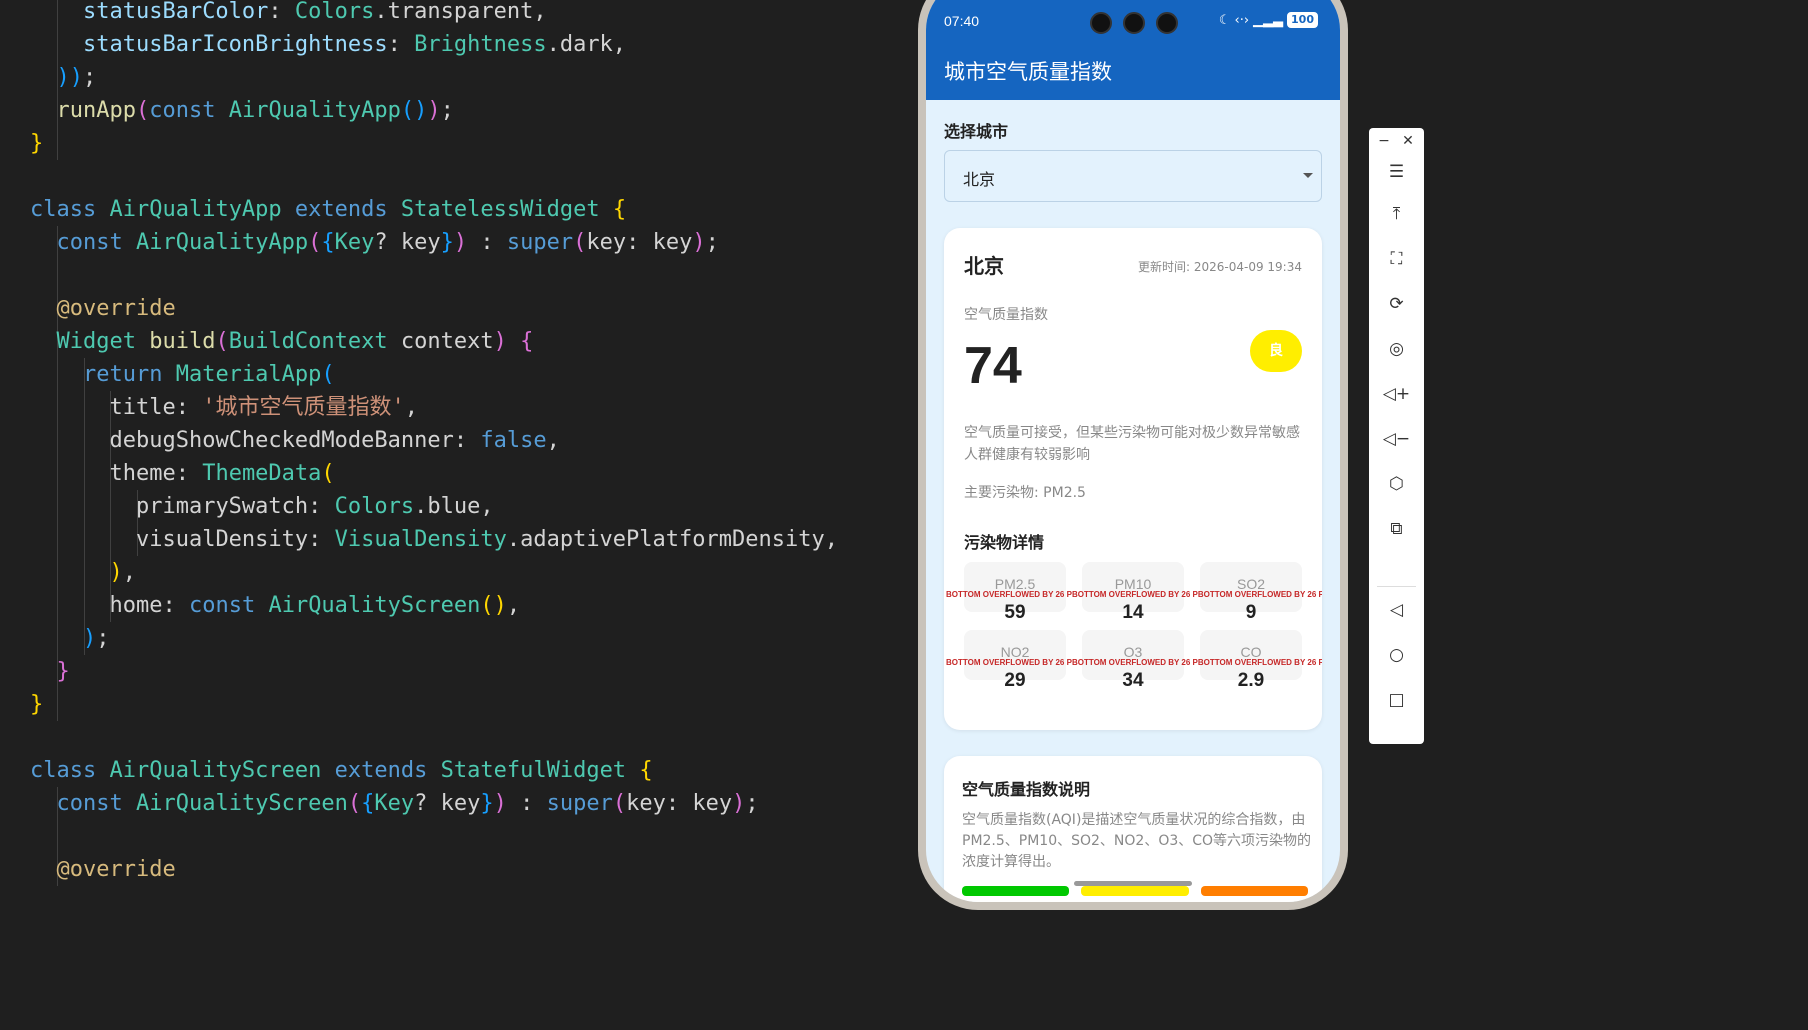 Image resolution: width=1808 pixels, height=1030 pixels. What do you see at coordinates (1268, 20) in the screenshot?
I see `signal-icon: ▁▂▃` at bounding box center [1268, 20].